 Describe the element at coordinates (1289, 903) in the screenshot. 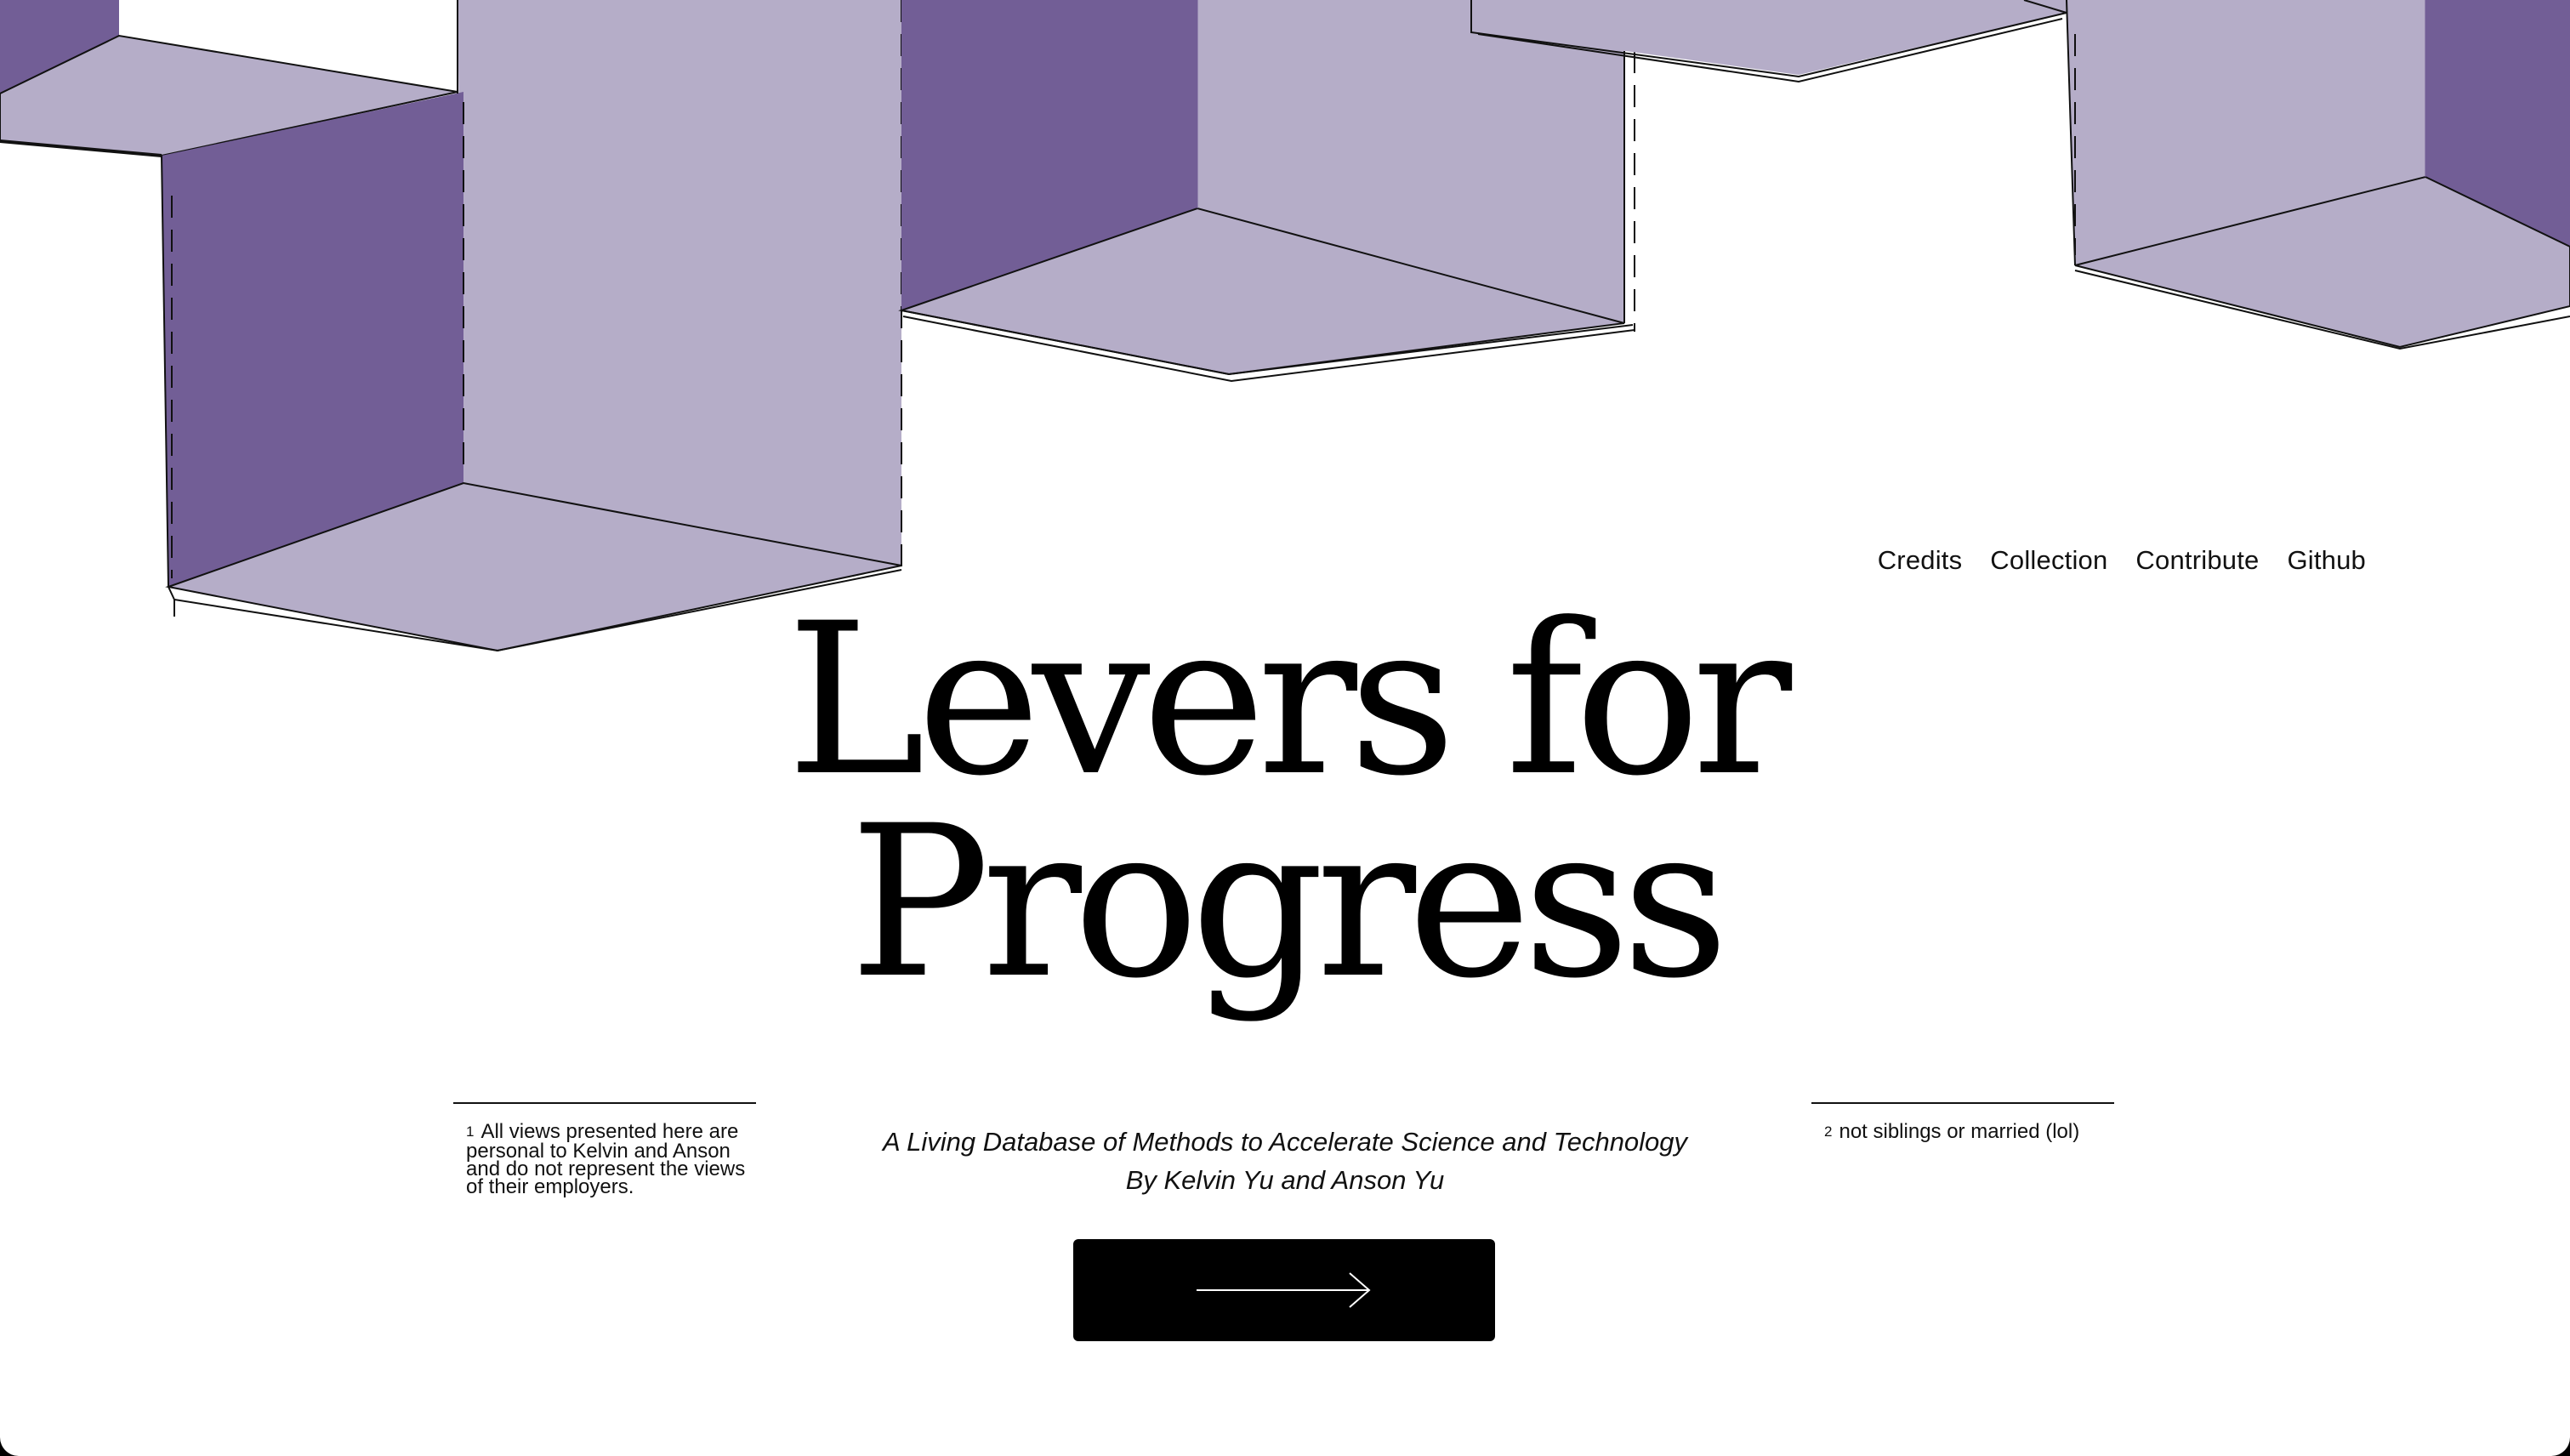

I see `title-line-2: Progress` at that location.